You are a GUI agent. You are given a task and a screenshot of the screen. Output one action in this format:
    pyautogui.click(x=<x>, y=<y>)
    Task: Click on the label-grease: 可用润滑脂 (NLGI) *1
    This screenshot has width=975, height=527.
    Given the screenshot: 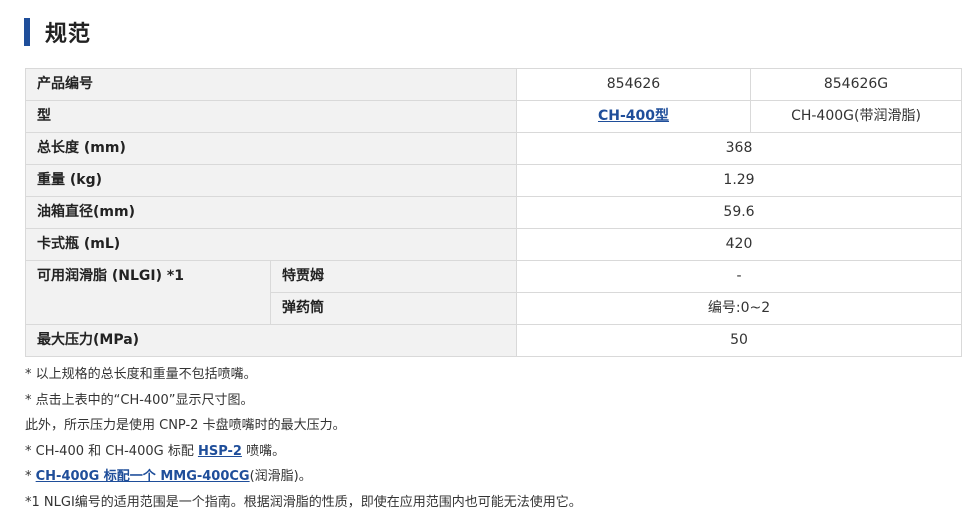 What is the action you would take?
    pyautogui.click(x=148, y=292)
    